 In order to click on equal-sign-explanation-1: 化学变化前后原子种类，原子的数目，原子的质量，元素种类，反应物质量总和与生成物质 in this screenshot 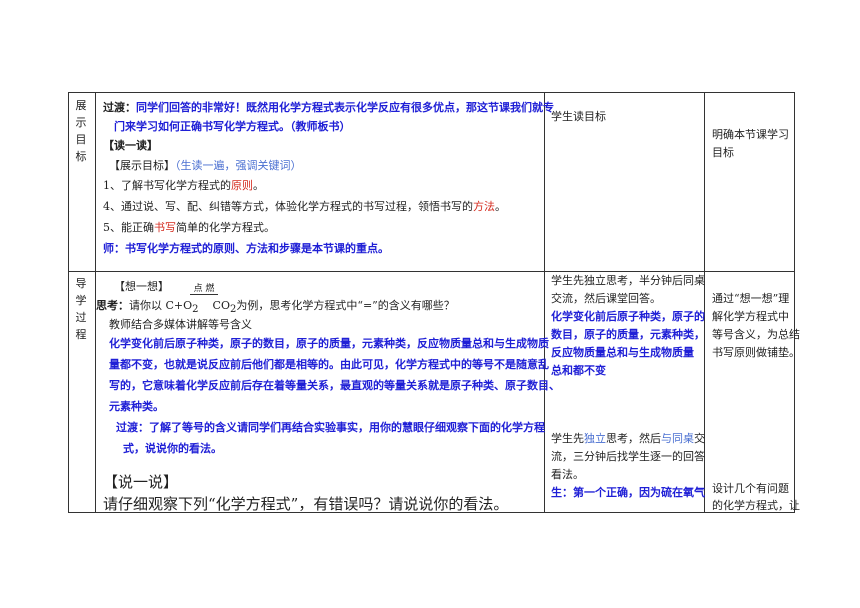, I will do `click(329, 343)`.